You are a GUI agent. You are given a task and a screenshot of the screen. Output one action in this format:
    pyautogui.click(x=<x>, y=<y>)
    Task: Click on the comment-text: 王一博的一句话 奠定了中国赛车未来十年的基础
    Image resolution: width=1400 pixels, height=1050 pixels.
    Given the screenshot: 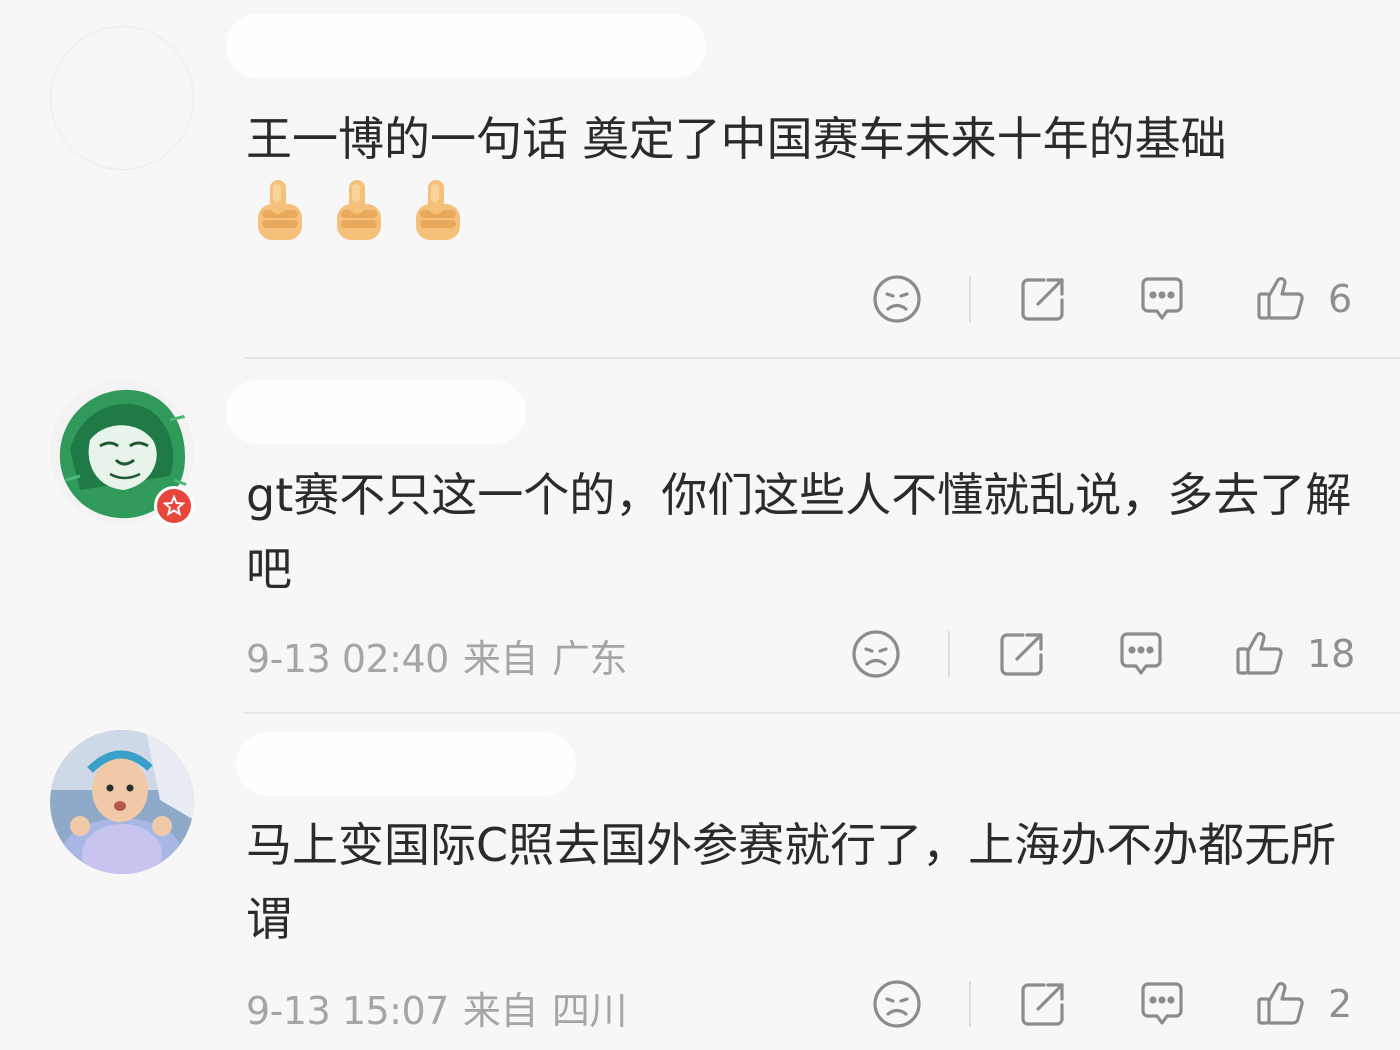 What is the action you would take?
    pyautogui.click(x=736, y=139)
    